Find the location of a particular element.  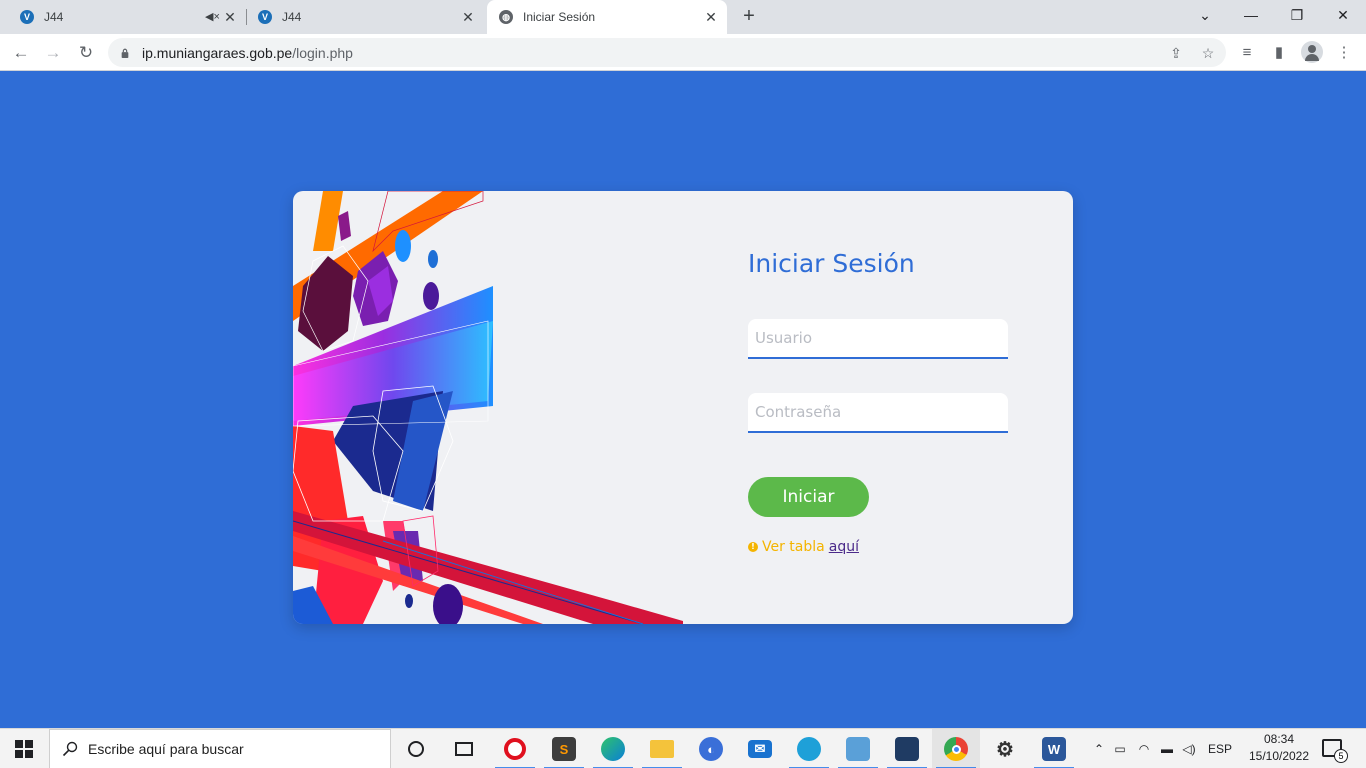

password-input is located at coordinates (881, 412).